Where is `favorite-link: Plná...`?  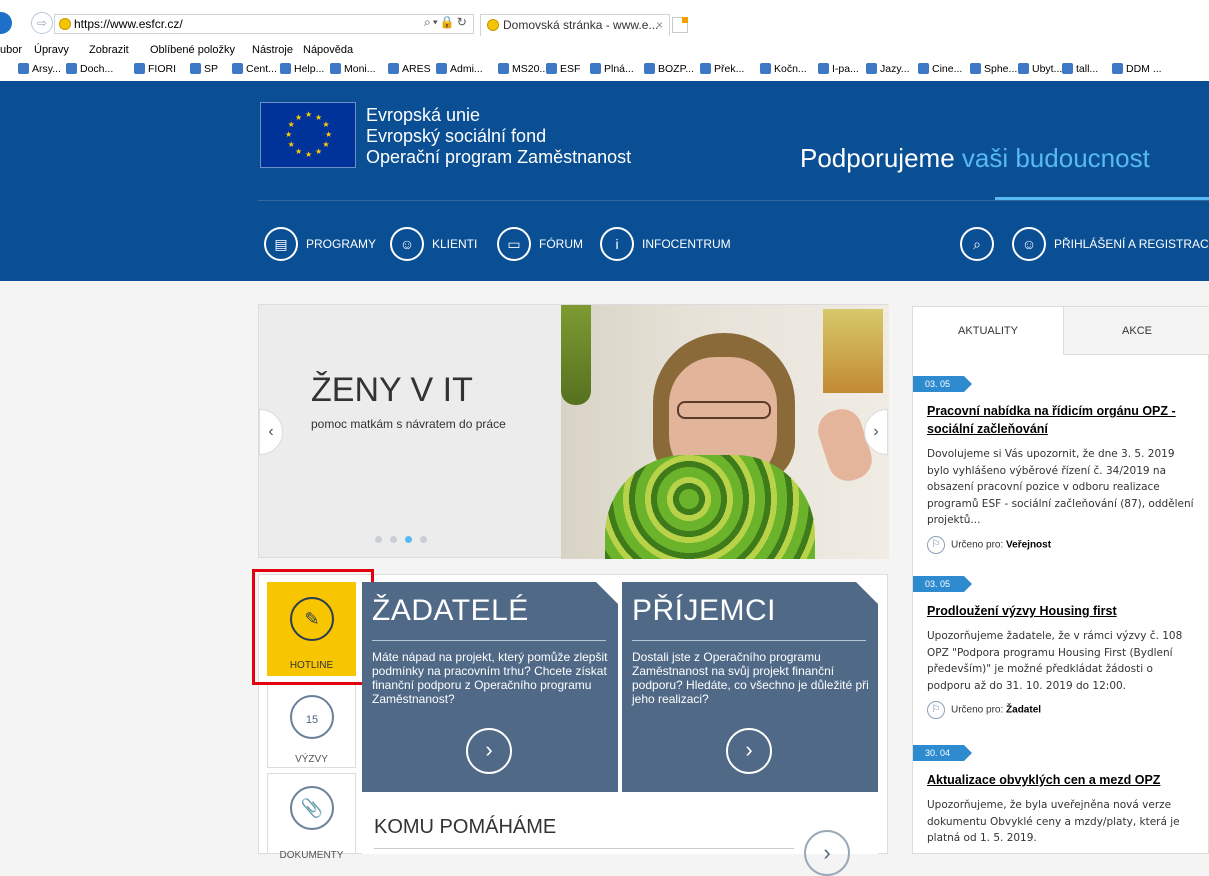
favorite-link: Plná... is located at coordinates (612, 69).